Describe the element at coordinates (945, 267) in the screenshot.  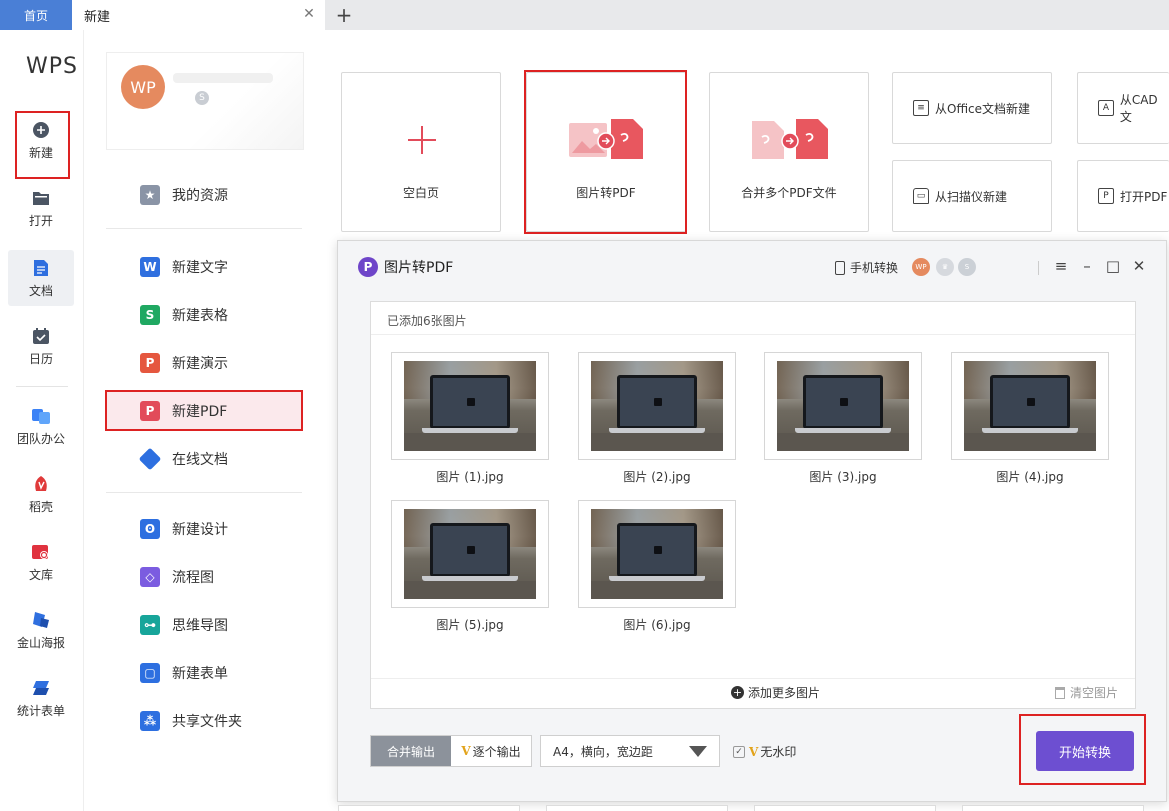
I see `vip-badge-icon: ♛` at that location.